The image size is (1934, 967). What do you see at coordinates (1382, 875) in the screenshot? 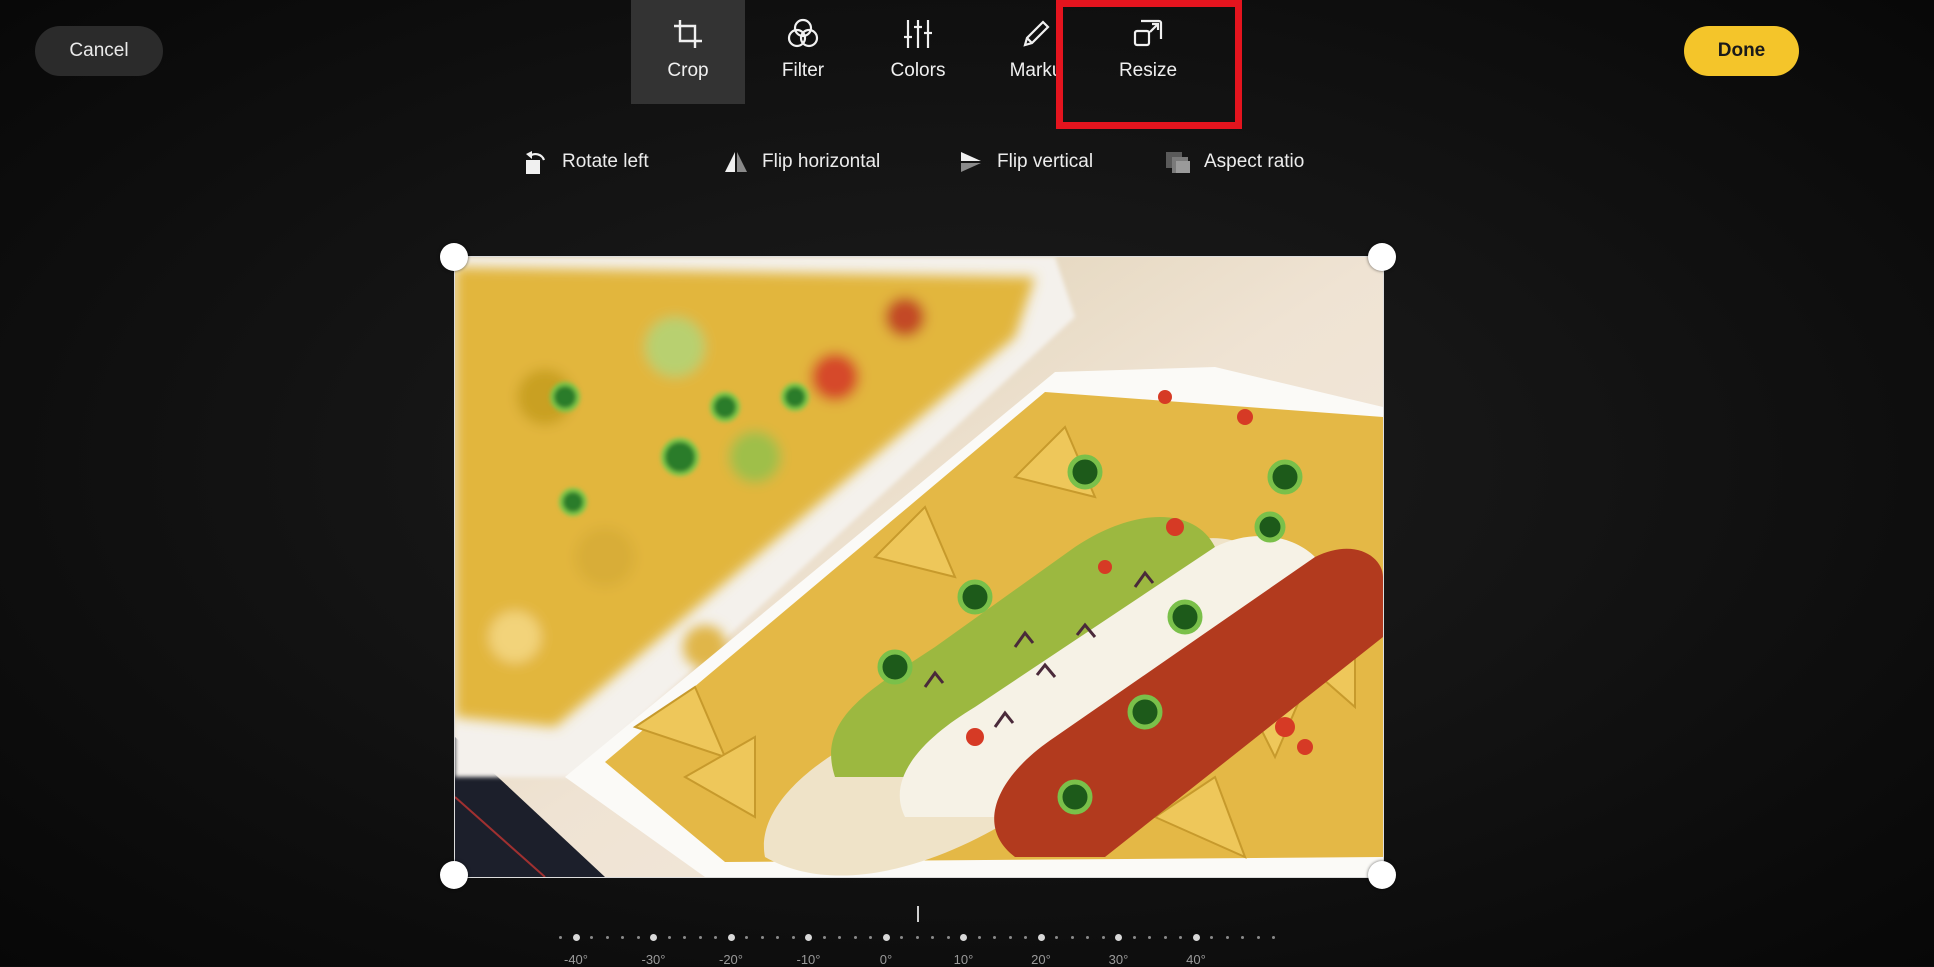
I see `crop-handle-bottom-right` at bounding box center [1382, 875].